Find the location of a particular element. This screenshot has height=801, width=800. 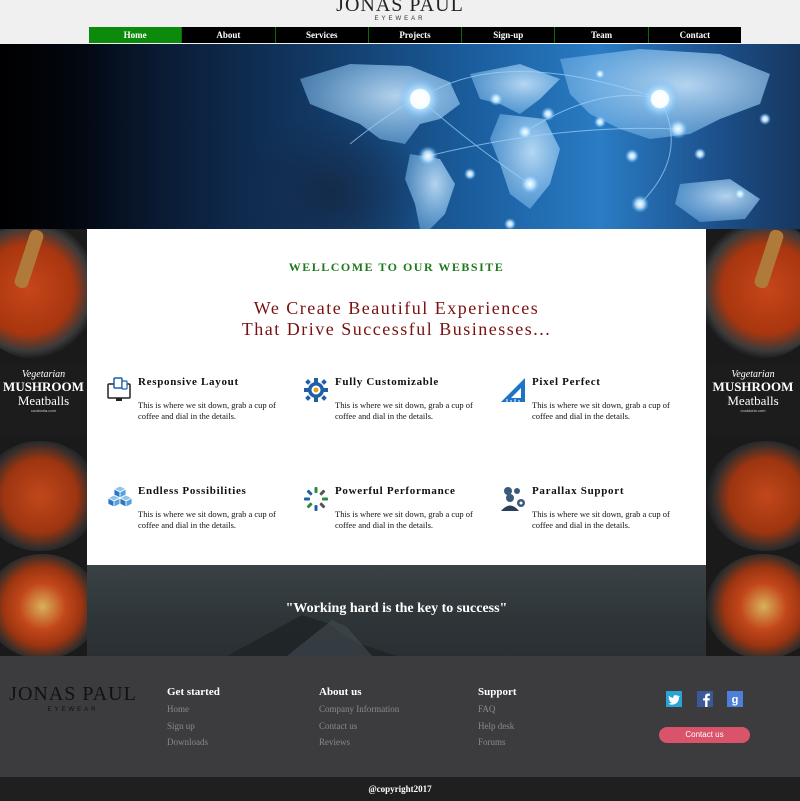

welcome-heading: WELLCOME TO OUR WEBSITE is located at coordinates (396, 267).